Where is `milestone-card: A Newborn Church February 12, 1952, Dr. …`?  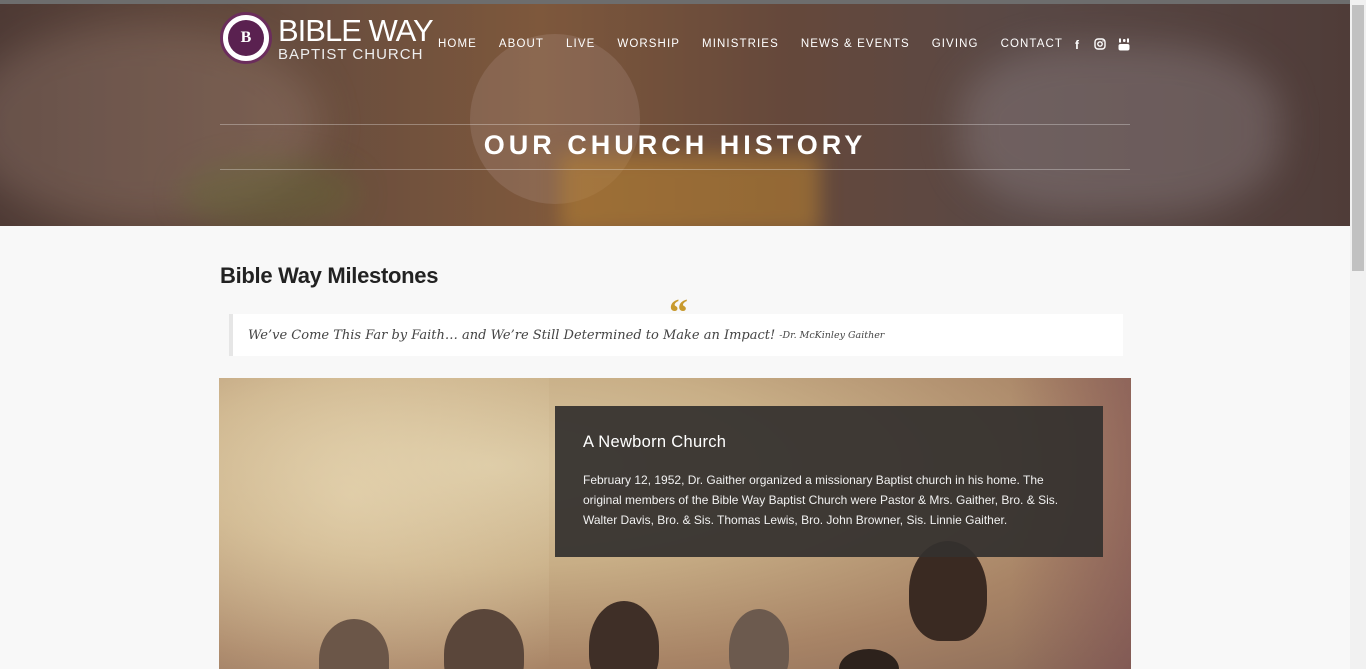
milestone-card: A Newborn Church February 12, 1952, Dr. … is located at coordinates (829, 481).